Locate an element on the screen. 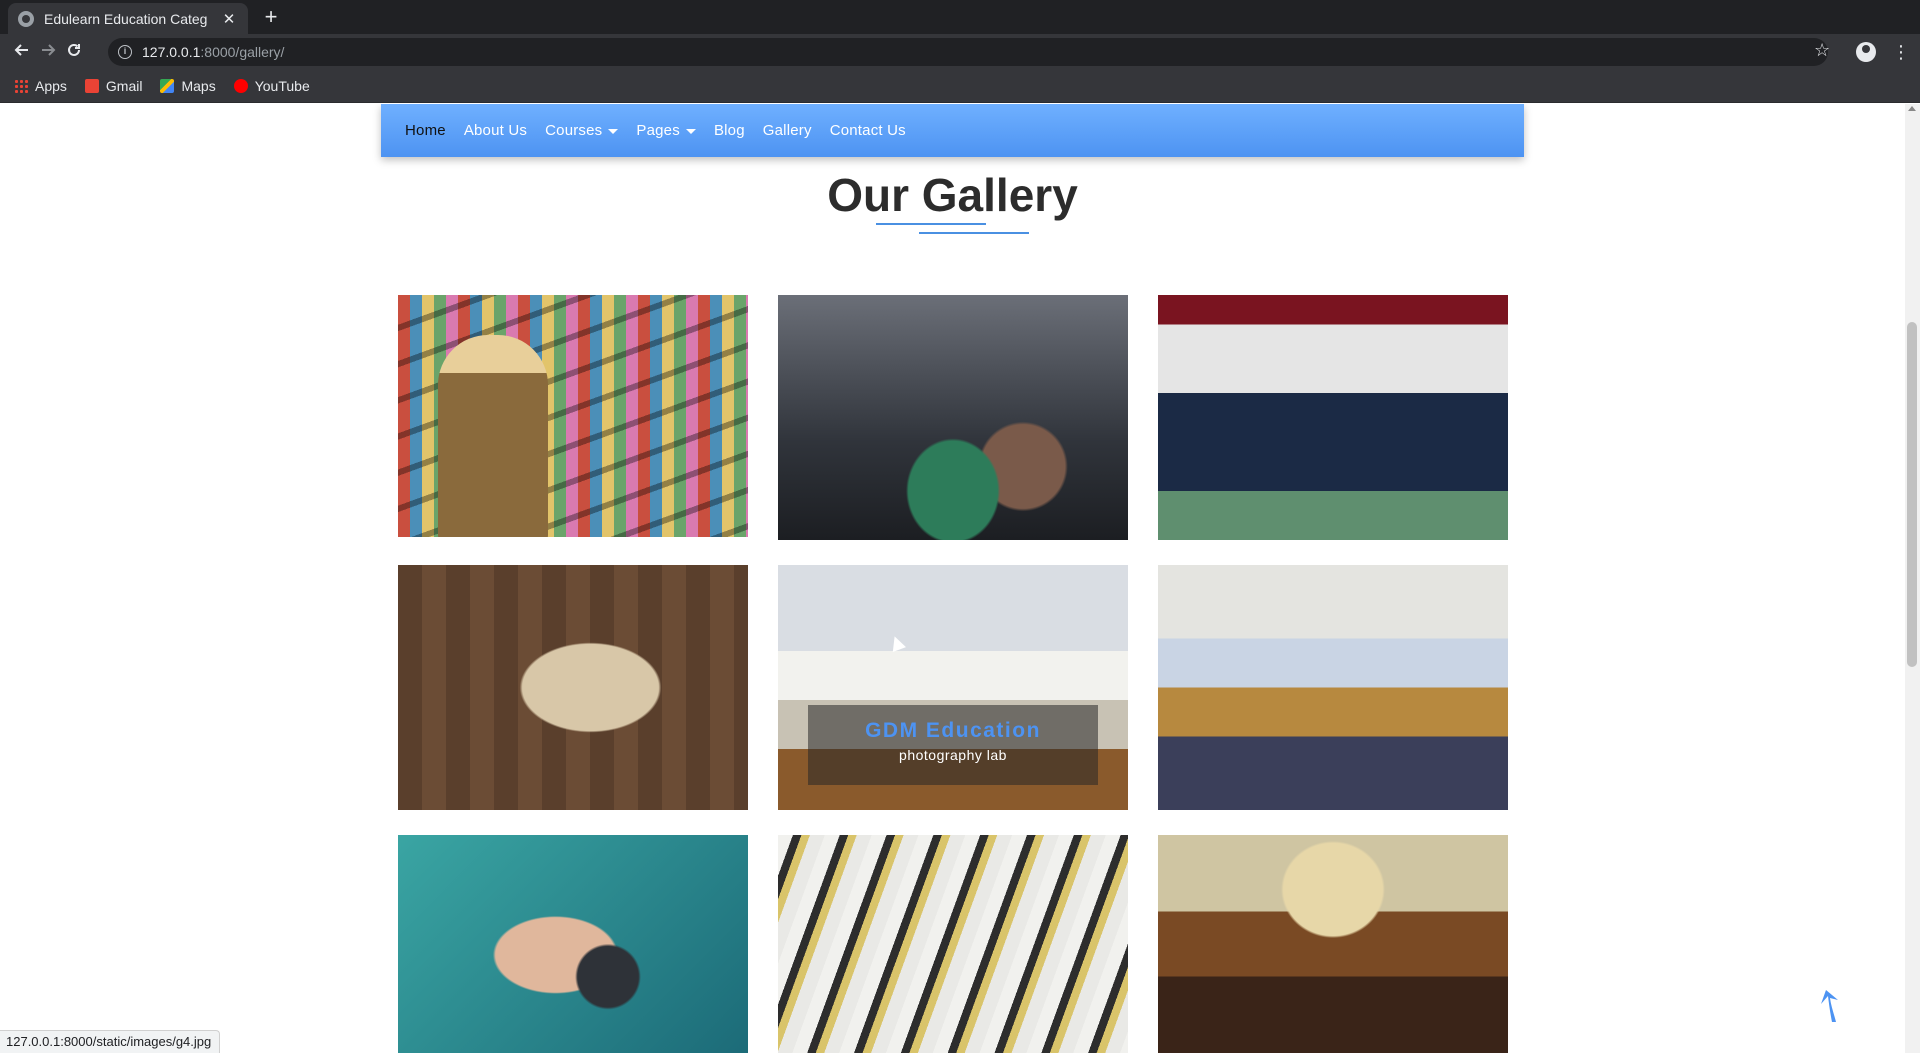 The width and height of the screenshot is (1920, 1053). tab-title: Edulearn Education Categ is located at coordinates (126, 18).